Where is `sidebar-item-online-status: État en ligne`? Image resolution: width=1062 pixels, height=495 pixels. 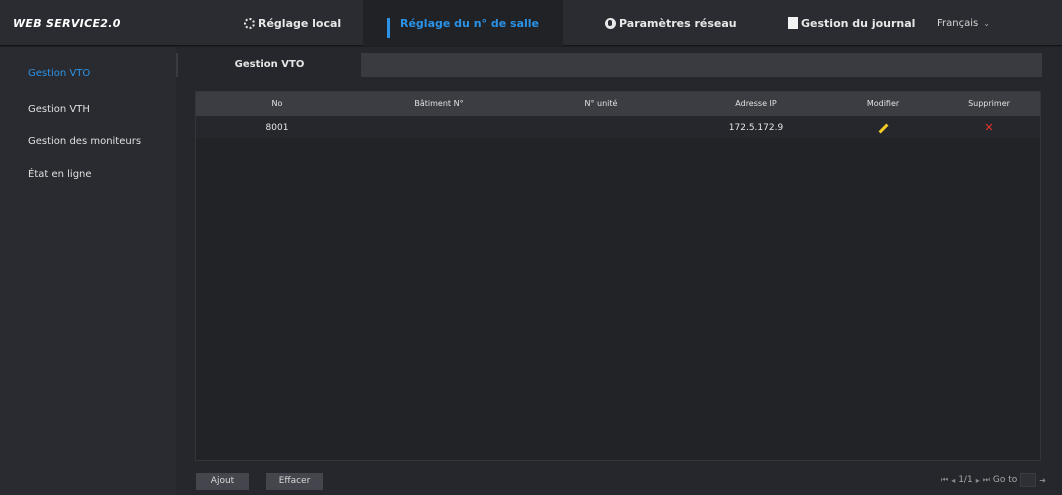 sidebar-item-online-status: État en ligne is located at coordinates (60, 174).